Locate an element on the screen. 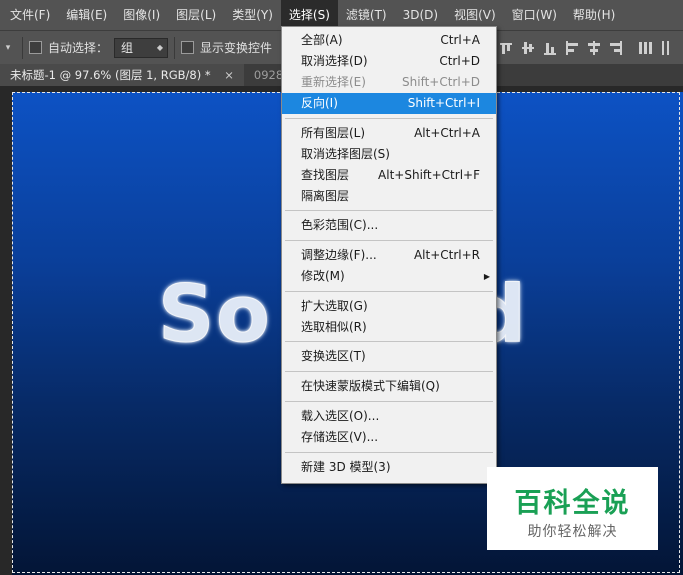 Image resolution: width=683 pixels, height=575 pixels. auto-select-label: 自动选择： is located at coordinates (78, 48).